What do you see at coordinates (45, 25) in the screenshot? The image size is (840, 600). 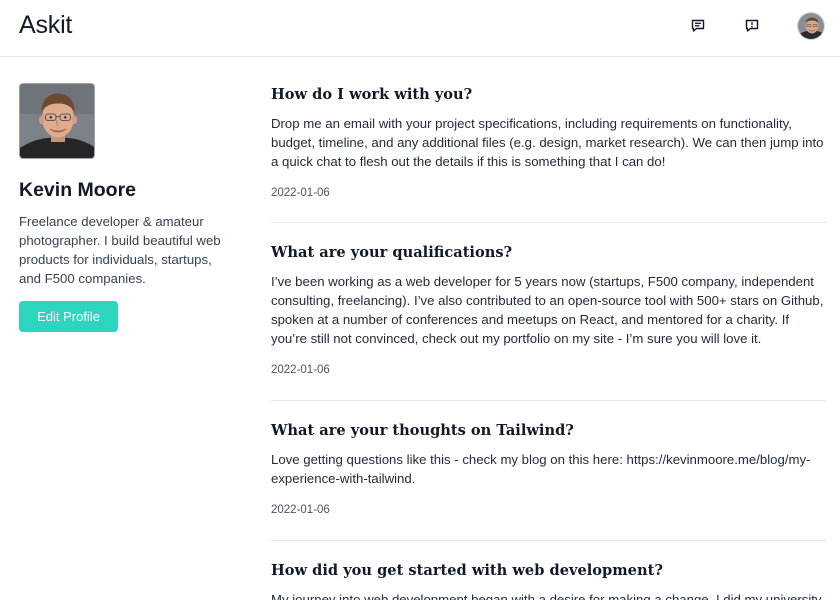 I see `app-logo: Askit` at bounding box center [45, 25].